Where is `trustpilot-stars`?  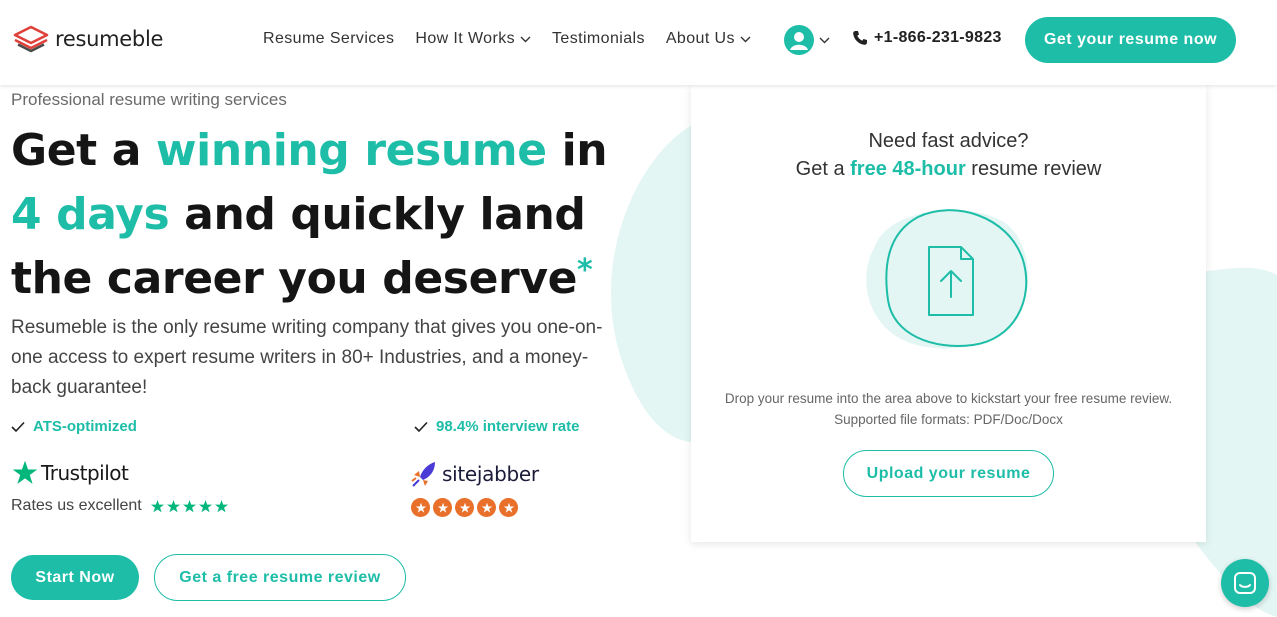
trustpilot-stars is located at coordinates (189, 506).